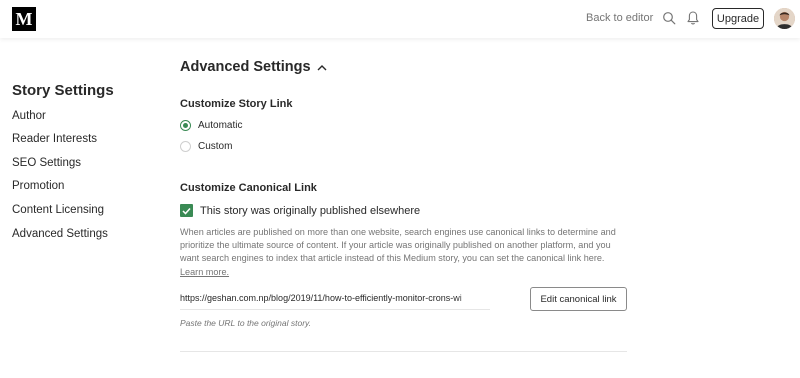 The image size is (800, 378). I want to click on upgrade-button: Upgrade, so click(738, 18).